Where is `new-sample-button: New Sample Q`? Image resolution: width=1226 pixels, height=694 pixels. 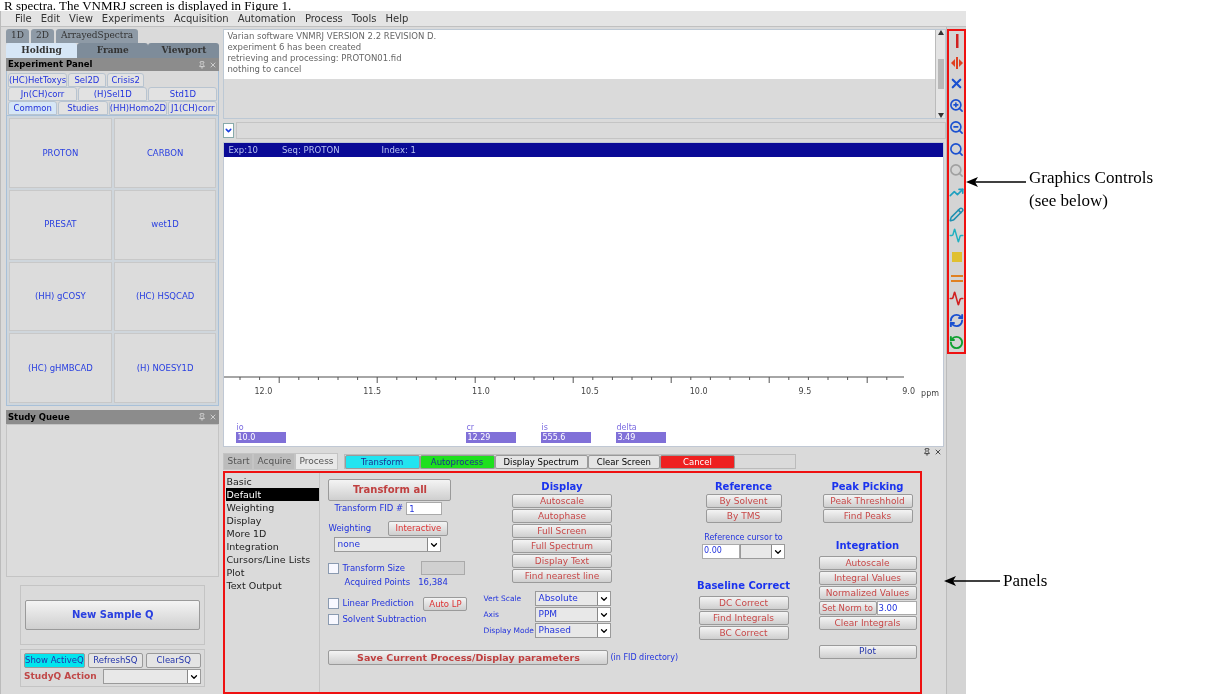 new-sample-button: New Sample Q is located at coordinates (113, 615).